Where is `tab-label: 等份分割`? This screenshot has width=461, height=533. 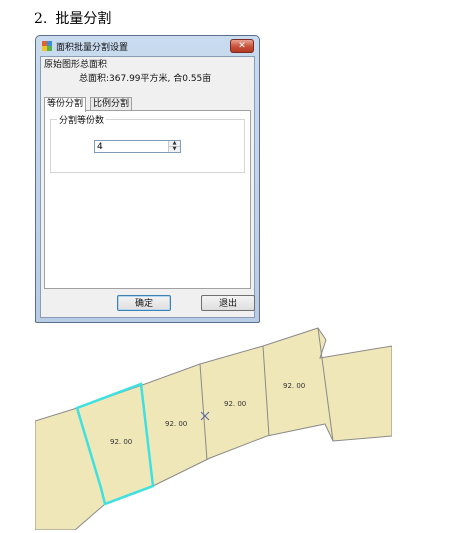 tab-label: 等份分割 is located at coordinates (65, 104).